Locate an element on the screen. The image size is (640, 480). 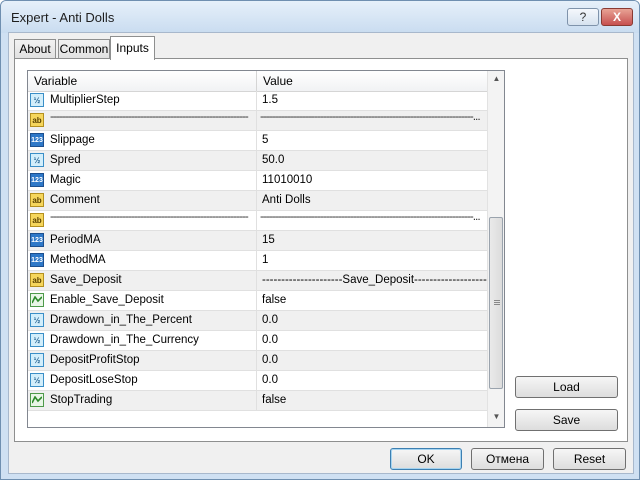
scroll-up-icon: ▲ is located at coordinates (496, 79).